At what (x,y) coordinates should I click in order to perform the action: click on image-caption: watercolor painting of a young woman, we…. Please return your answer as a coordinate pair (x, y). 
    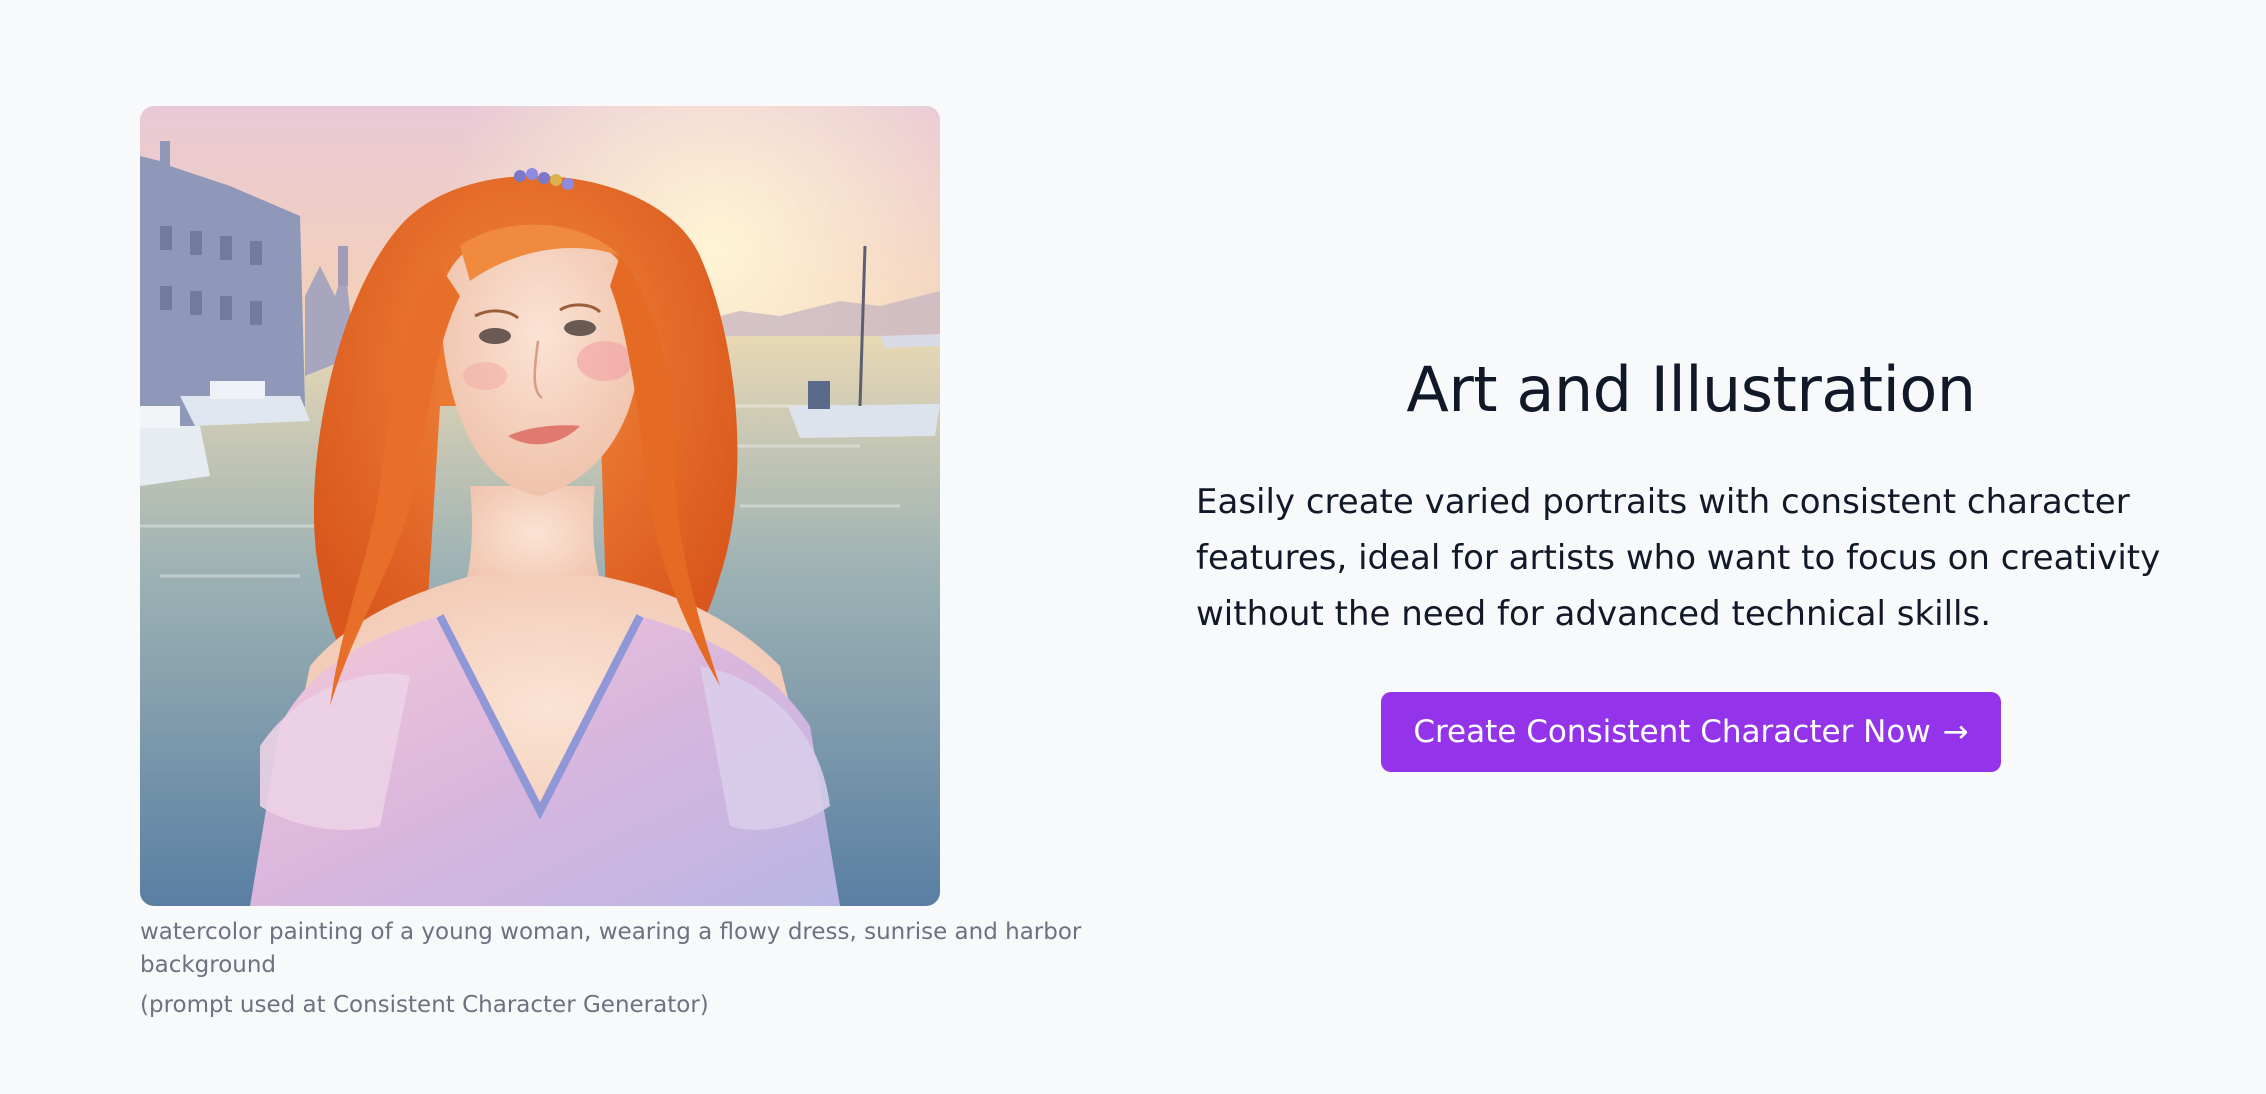
    Looking at the image, I should click on (620, 969).